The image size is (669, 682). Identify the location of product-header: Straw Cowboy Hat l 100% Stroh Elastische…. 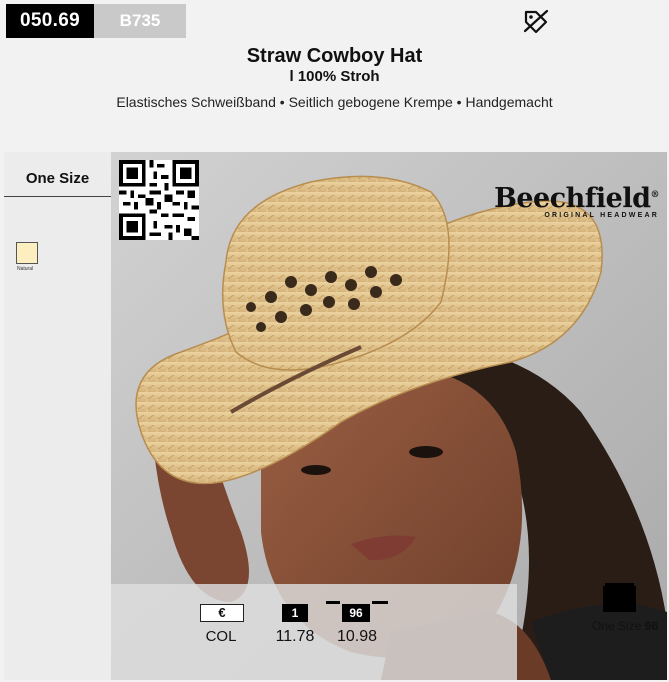
(334, 78).